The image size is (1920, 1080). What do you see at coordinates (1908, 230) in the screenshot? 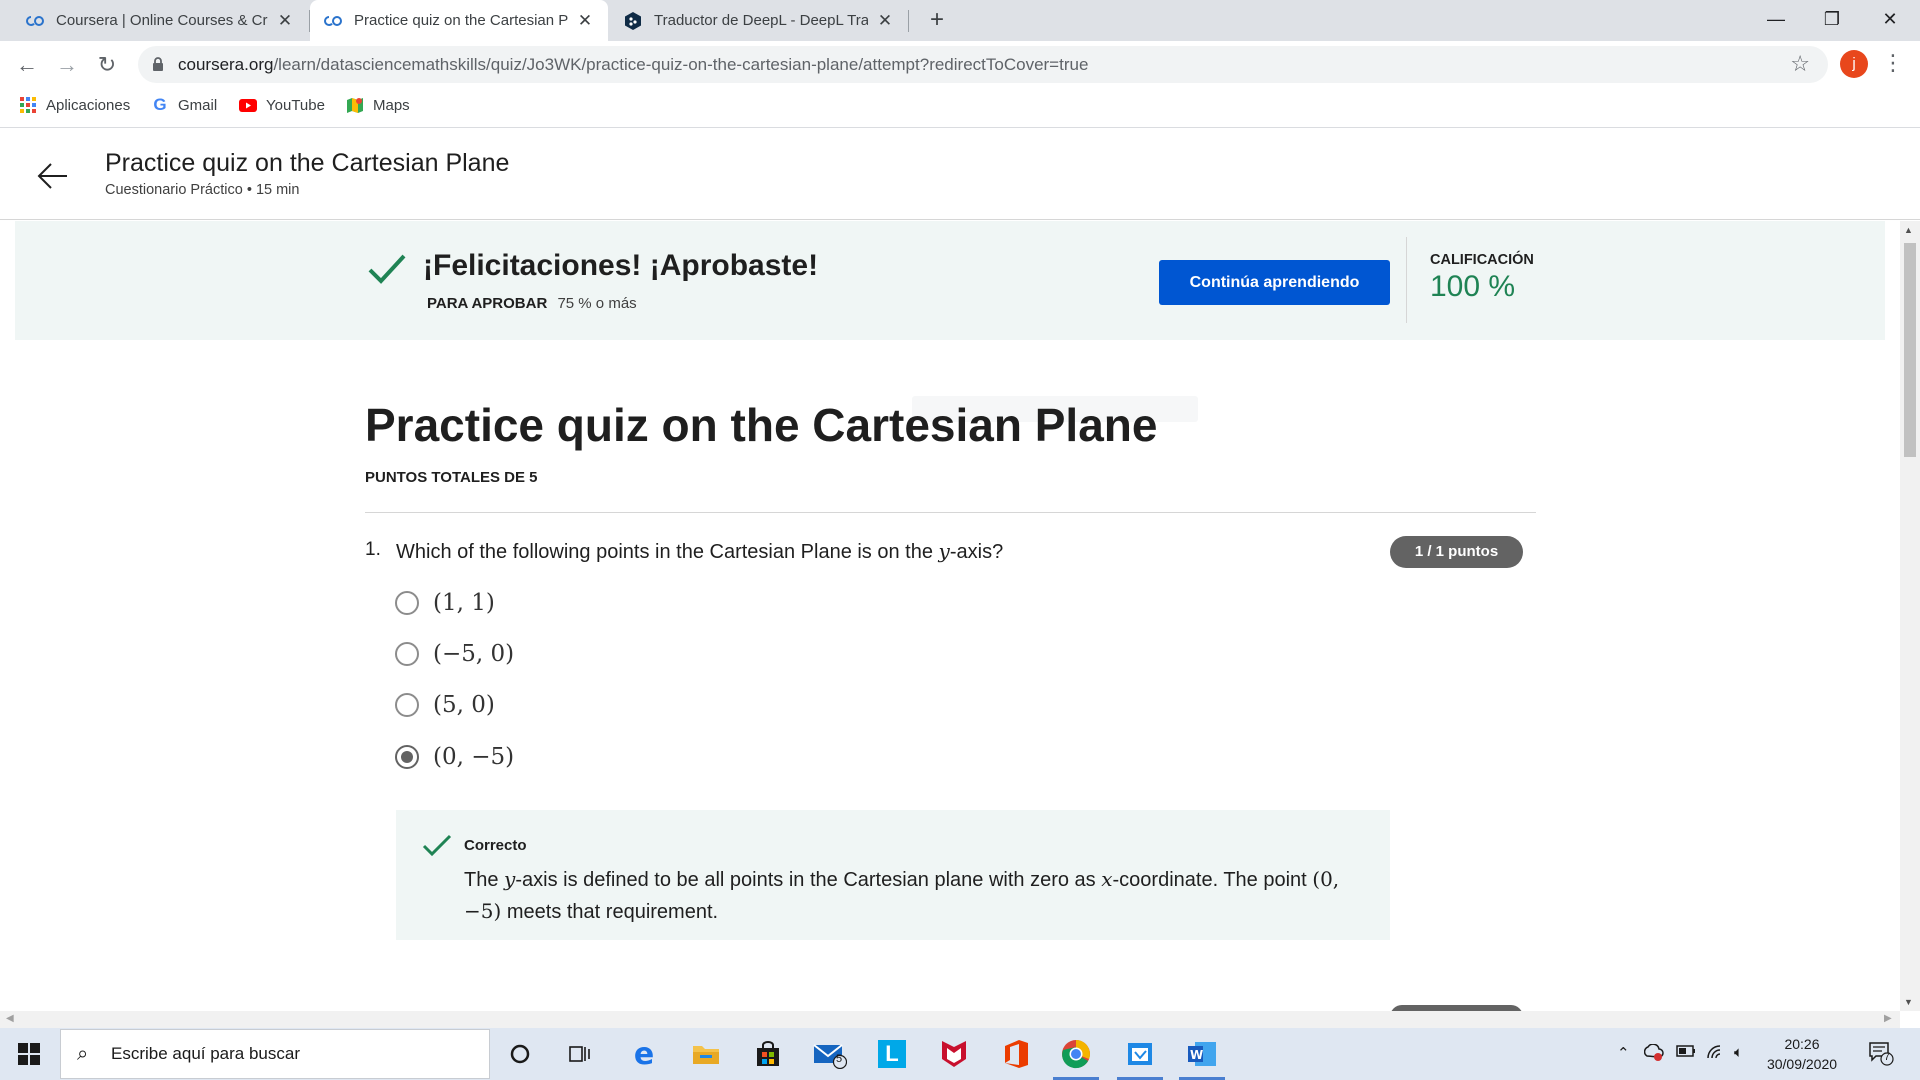
I see `scroll-up-icon: ▲` at bounding box center [1908, 230].